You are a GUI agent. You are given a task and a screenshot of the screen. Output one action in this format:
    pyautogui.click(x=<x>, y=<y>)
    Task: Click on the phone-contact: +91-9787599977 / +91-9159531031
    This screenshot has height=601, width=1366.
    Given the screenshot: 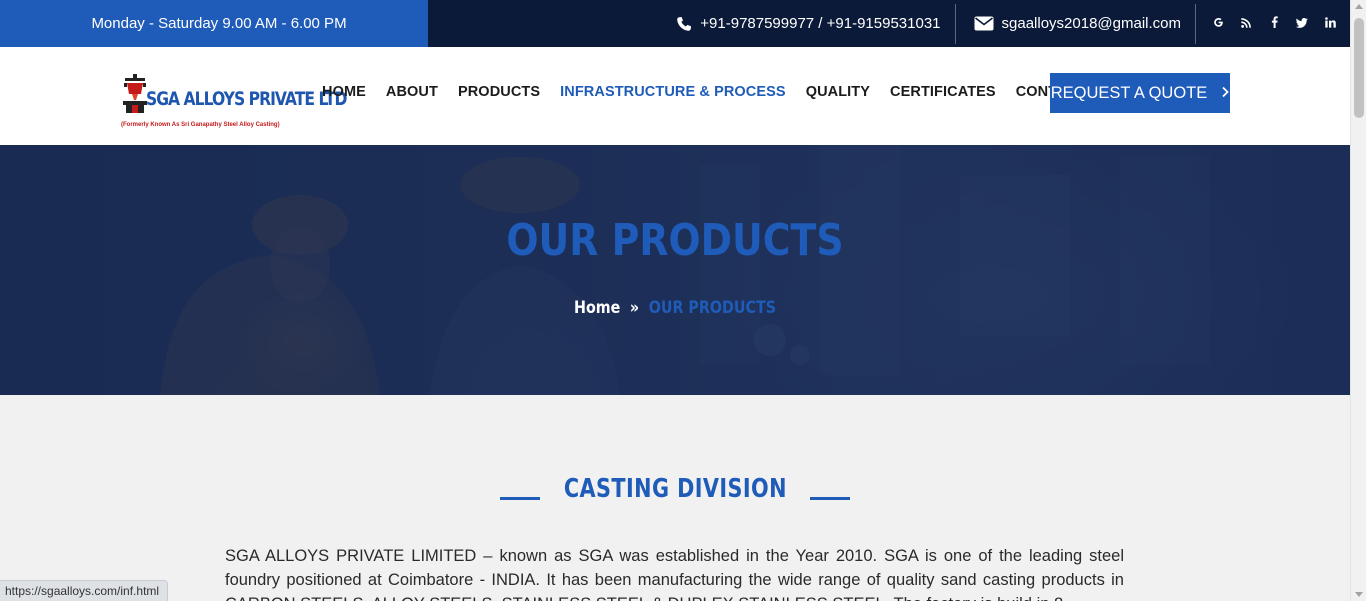 What is the action you would take?
    pyautogui.click(x=808, y=23)
    